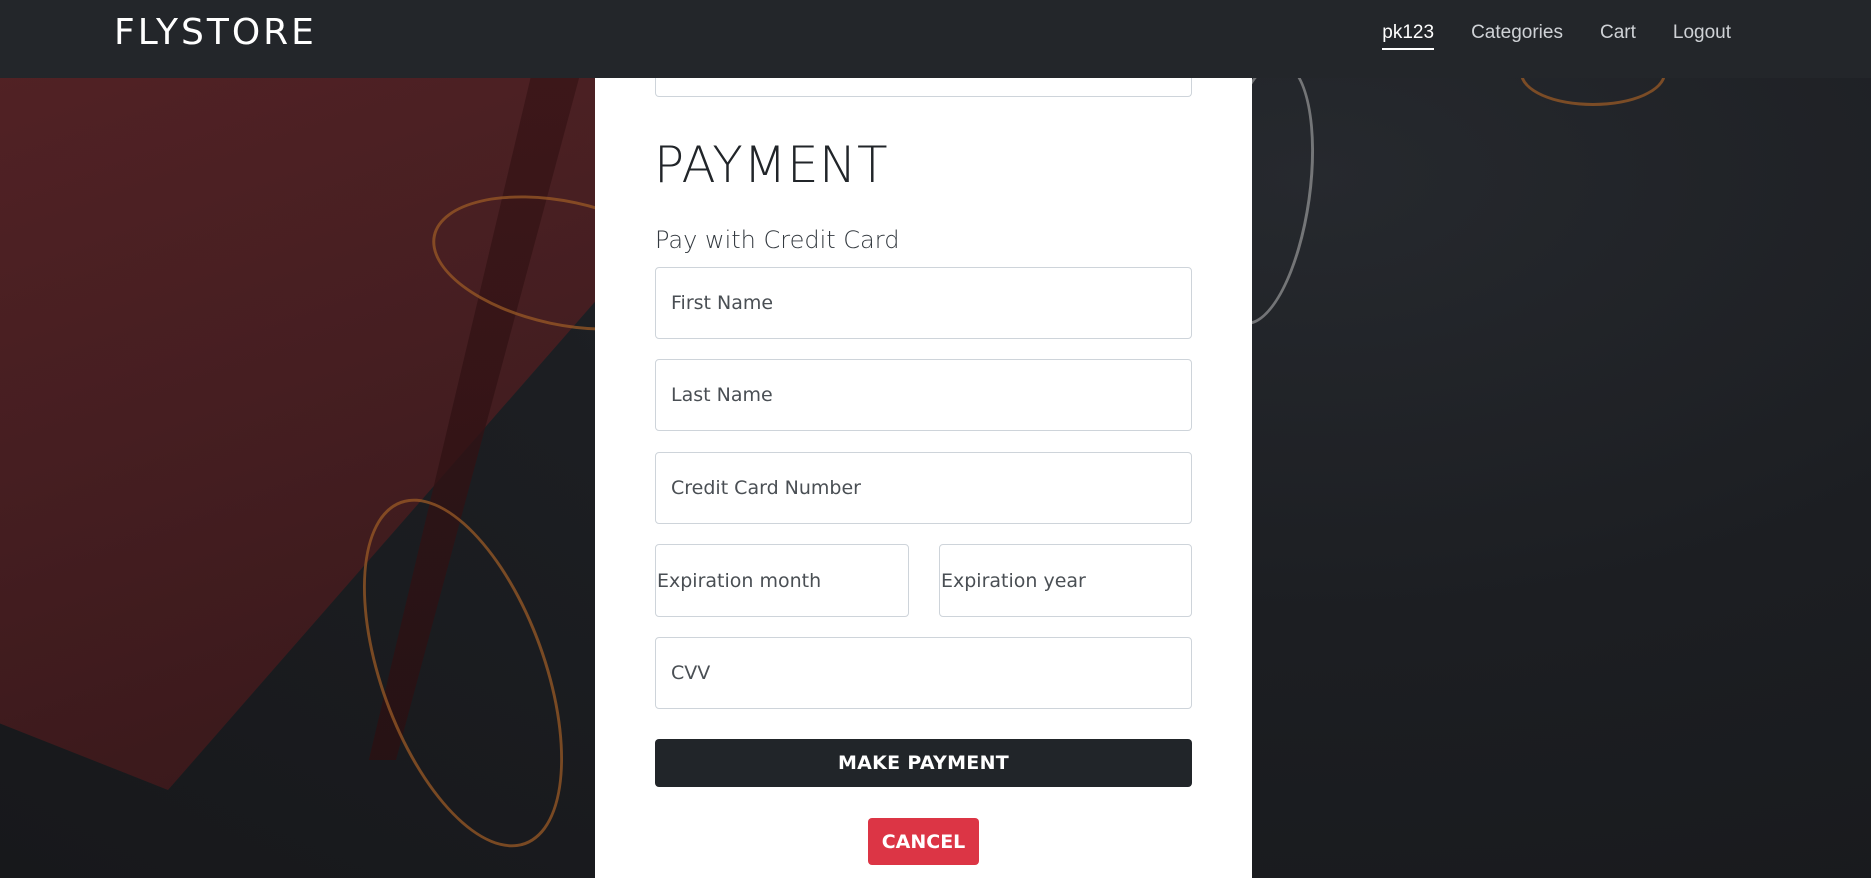  I want to click on last-name-input, so click(923, 395).